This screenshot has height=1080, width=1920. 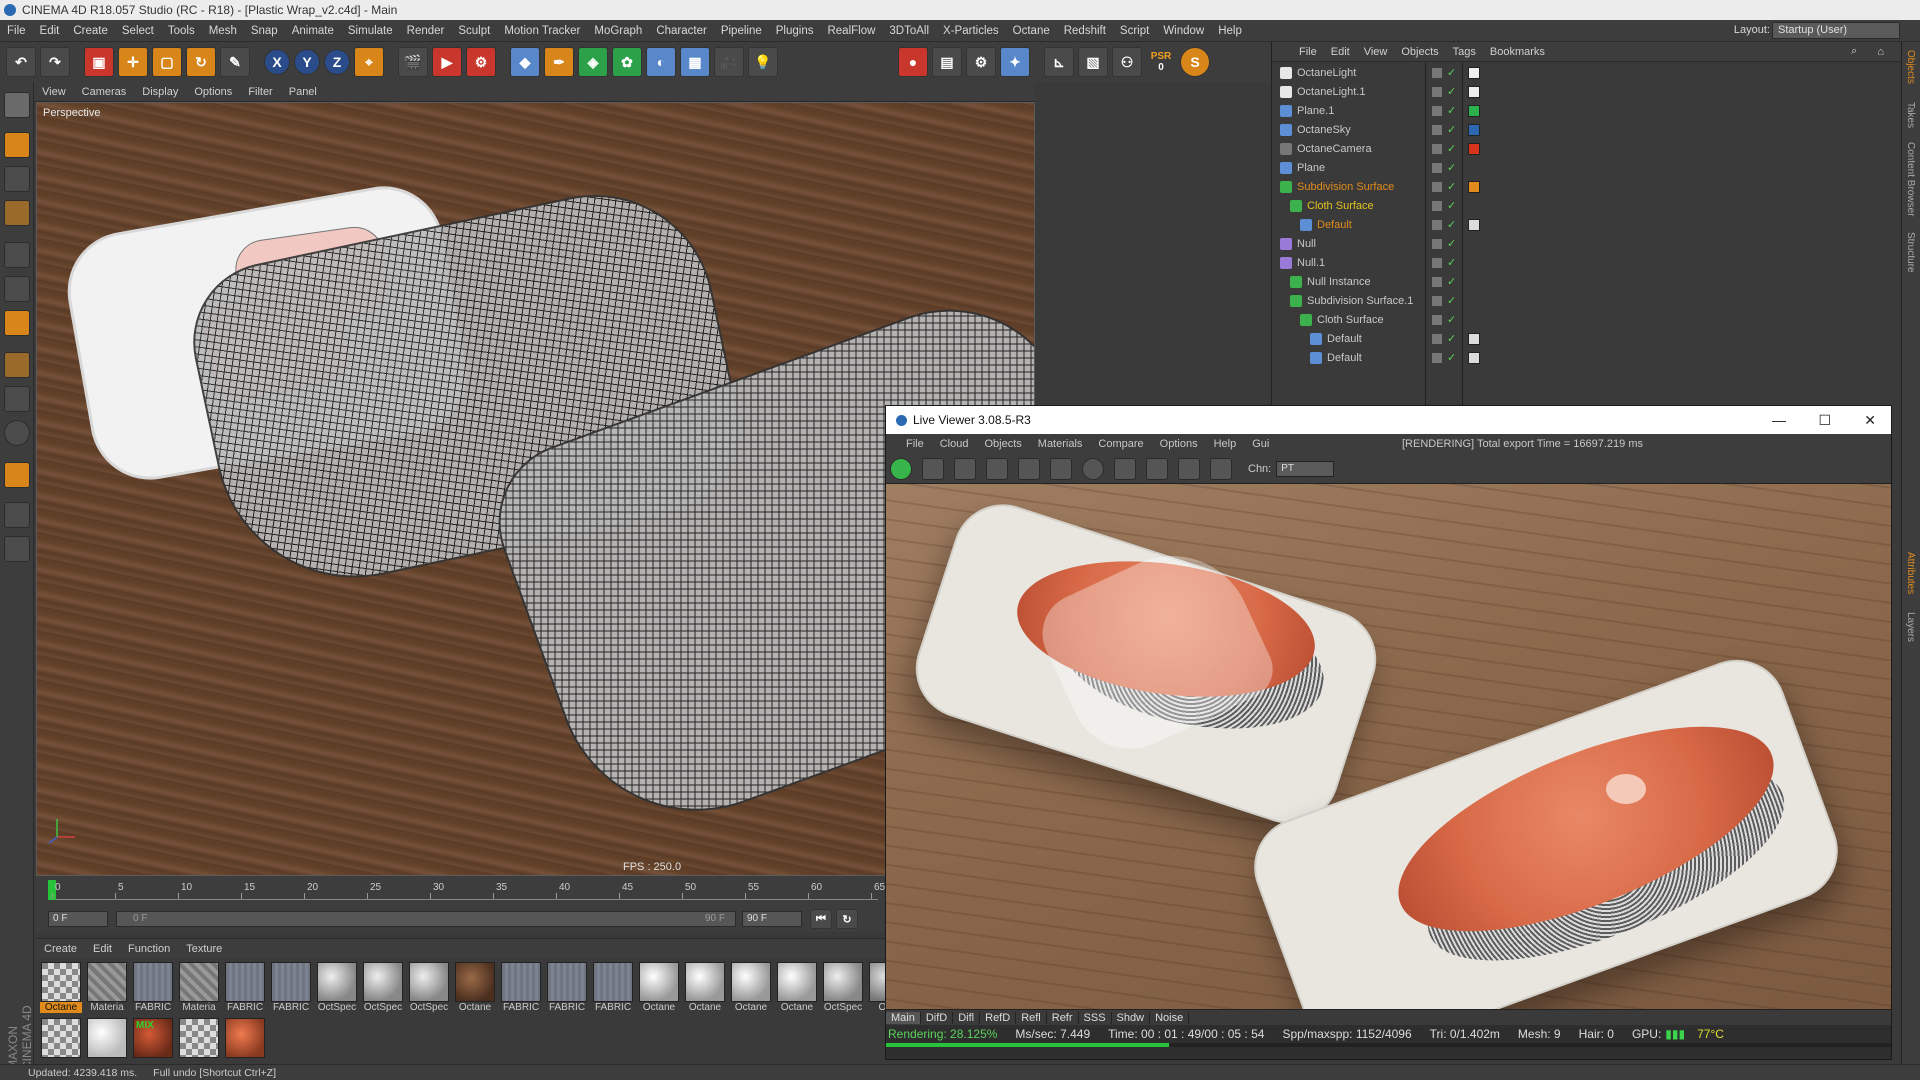 I want to click on menu-window: Window, so click(x=1183, y=31).